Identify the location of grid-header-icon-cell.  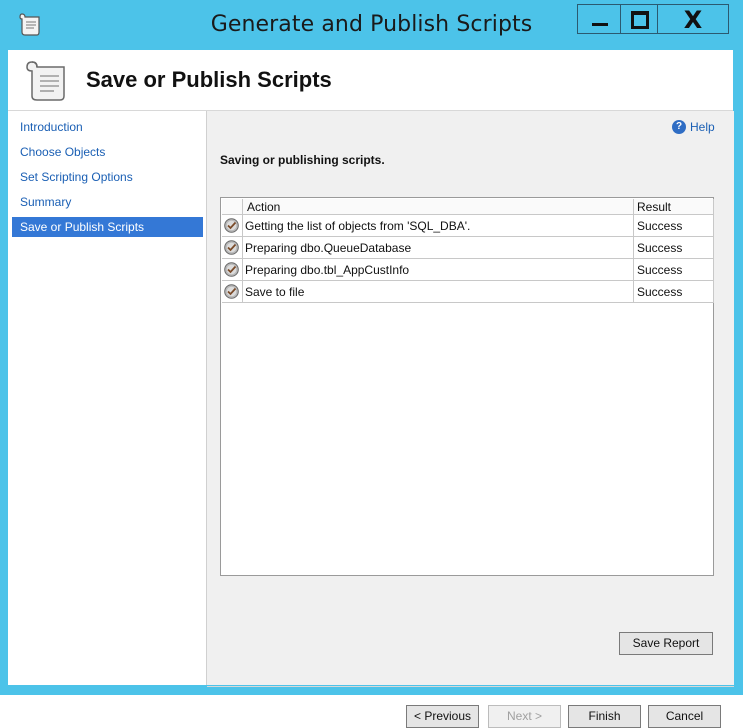
(232, 207).